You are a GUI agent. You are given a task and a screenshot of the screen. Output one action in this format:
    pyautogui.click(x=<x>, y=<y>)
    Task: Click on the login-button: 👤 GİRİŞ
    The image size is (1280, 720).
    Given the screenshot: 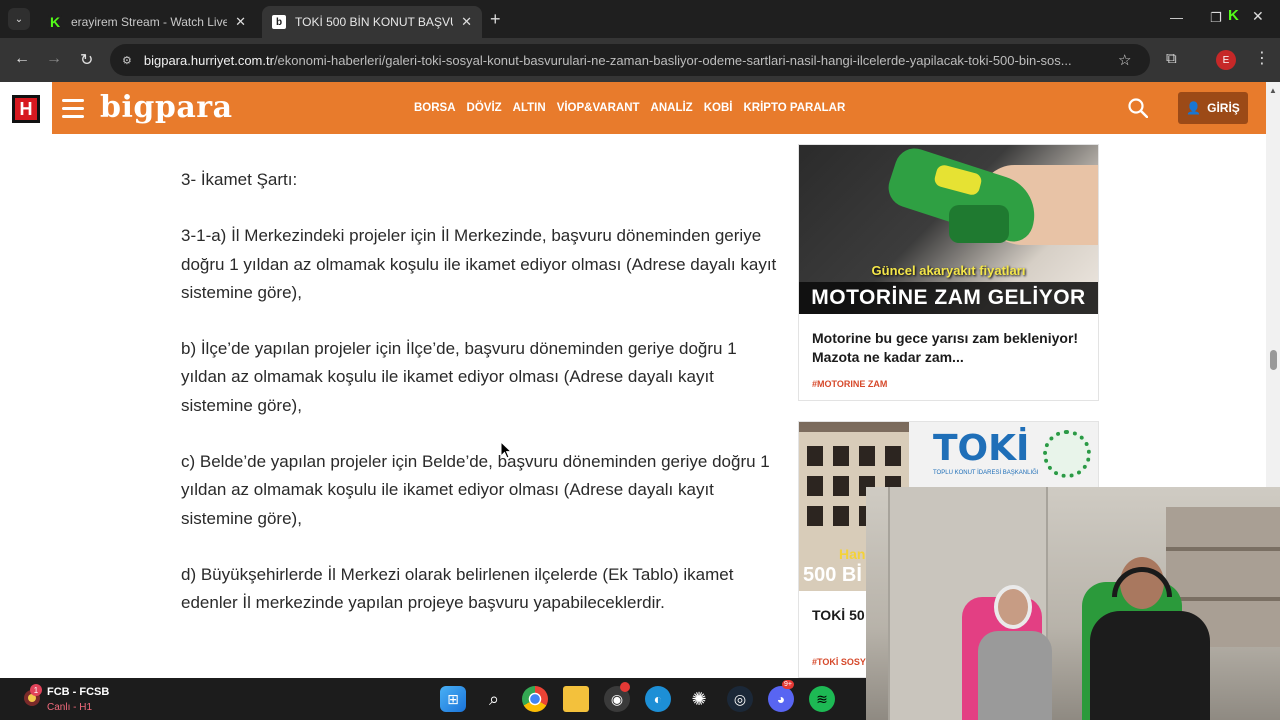 What is the action you would take?
    pyautogui.click(x=1213, y=108)
    